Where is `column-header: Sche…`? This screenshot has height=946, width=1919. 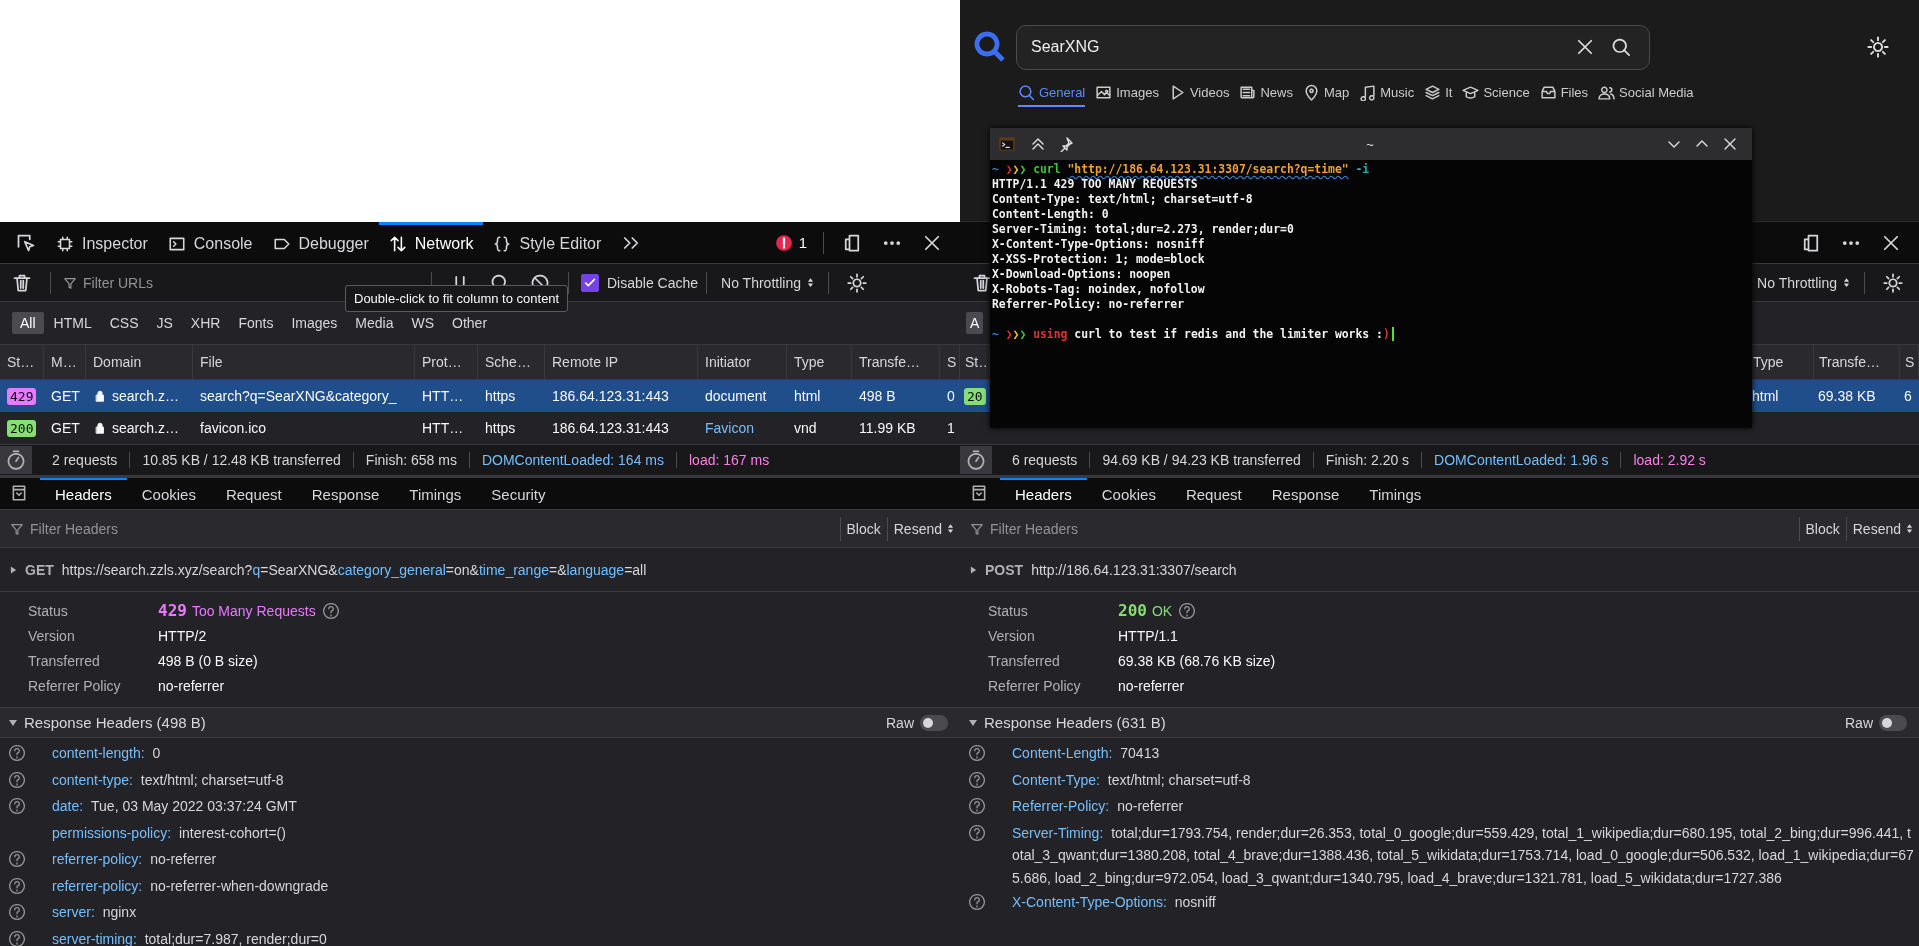 column-header: Sche… is located at coordinates (511, 362).